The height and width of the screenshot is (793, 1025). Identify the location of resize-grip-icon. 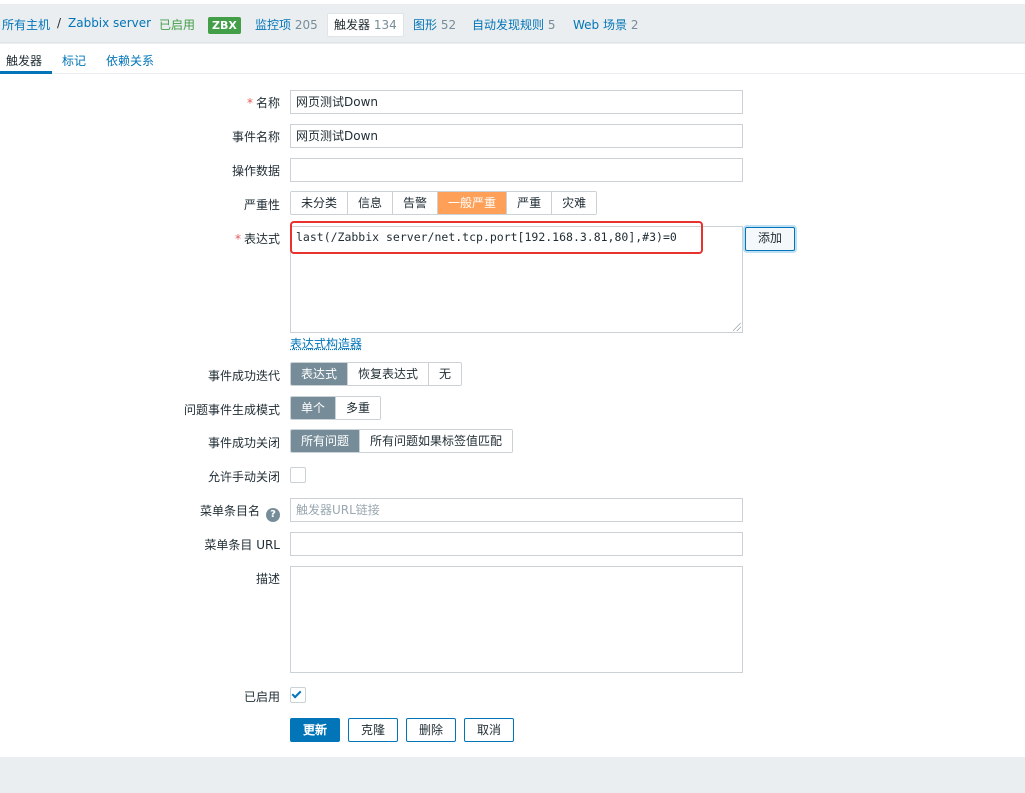
(737, 327).